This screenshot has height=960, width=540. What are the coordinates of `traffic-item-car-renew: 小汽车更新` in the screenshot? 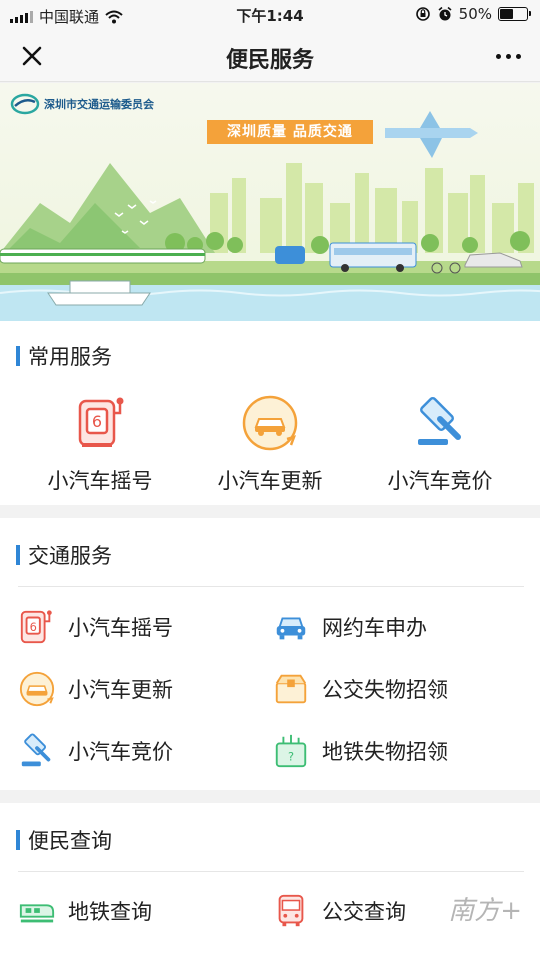 It's located at (95, 689).